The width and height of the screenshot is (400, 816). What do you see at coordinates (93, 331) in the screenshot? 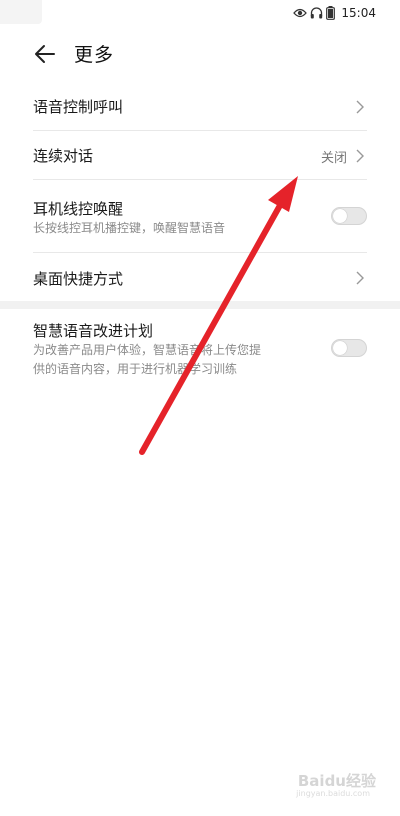
I see `list-item-title: 智慧语音改进计划` at bounding box center [93, 331].